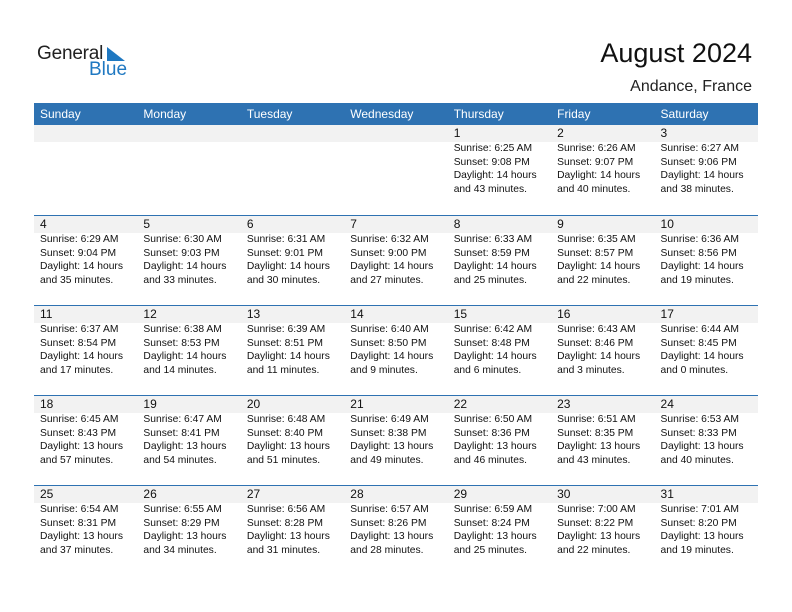 The image size is (792, 612). What do you see at coordinates (77, 460) in the screenshot?
I see `daylight-minutes-text: and 57 minutes.` at bounding box center [77, 460].